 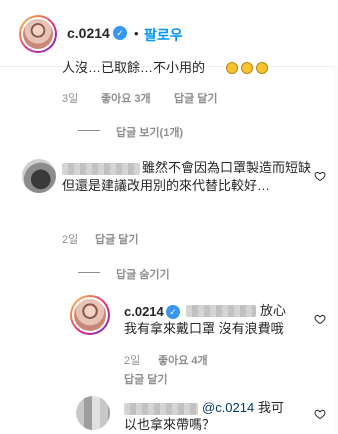 What do you see at coordinates (126, 98) in the screenshot?
I see `comment-likes: 좋아요 3개` at bounding box center [126, 98].